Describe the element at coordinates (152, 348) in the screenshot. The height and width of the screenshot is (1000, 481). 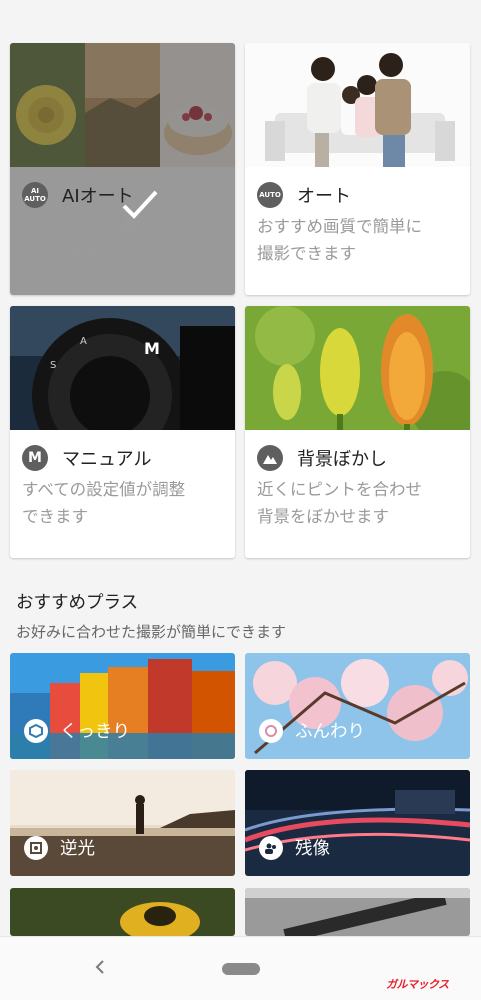
I see `svg-text: M` at that location.